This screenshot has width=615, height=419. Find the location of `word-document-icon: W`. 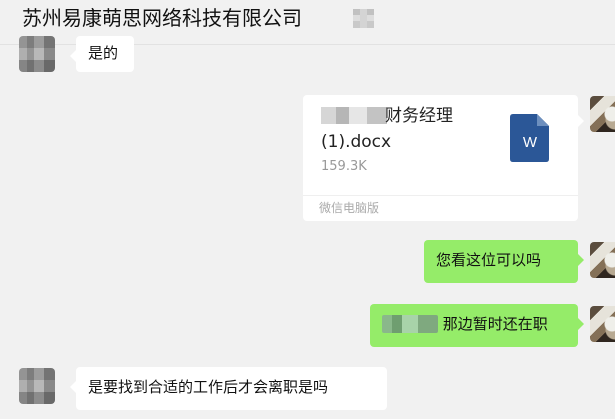

word-document-icon: W is located at coordinates (529, 138).